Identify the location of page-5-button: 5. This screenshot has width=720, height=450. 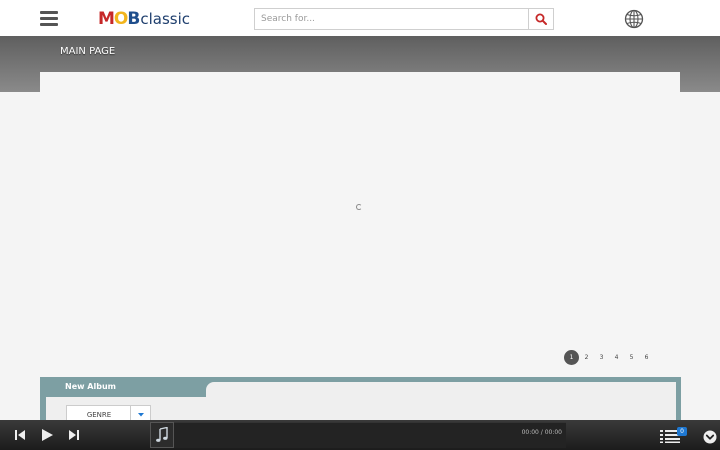
(631, 357).